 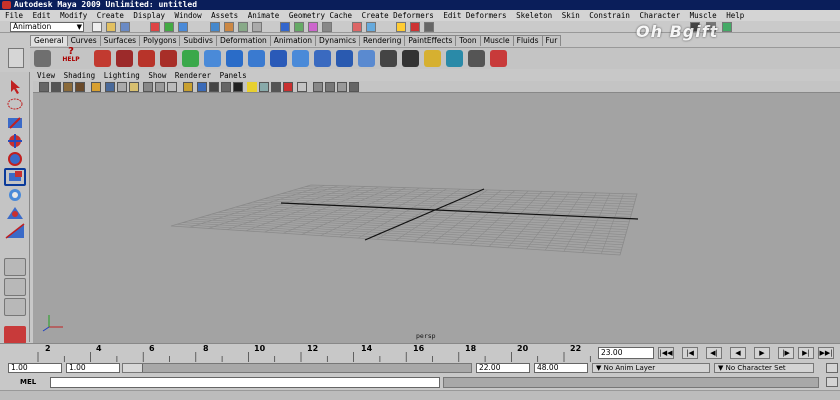 I want to click on safe-title-icon, so click(x=172, y=87).